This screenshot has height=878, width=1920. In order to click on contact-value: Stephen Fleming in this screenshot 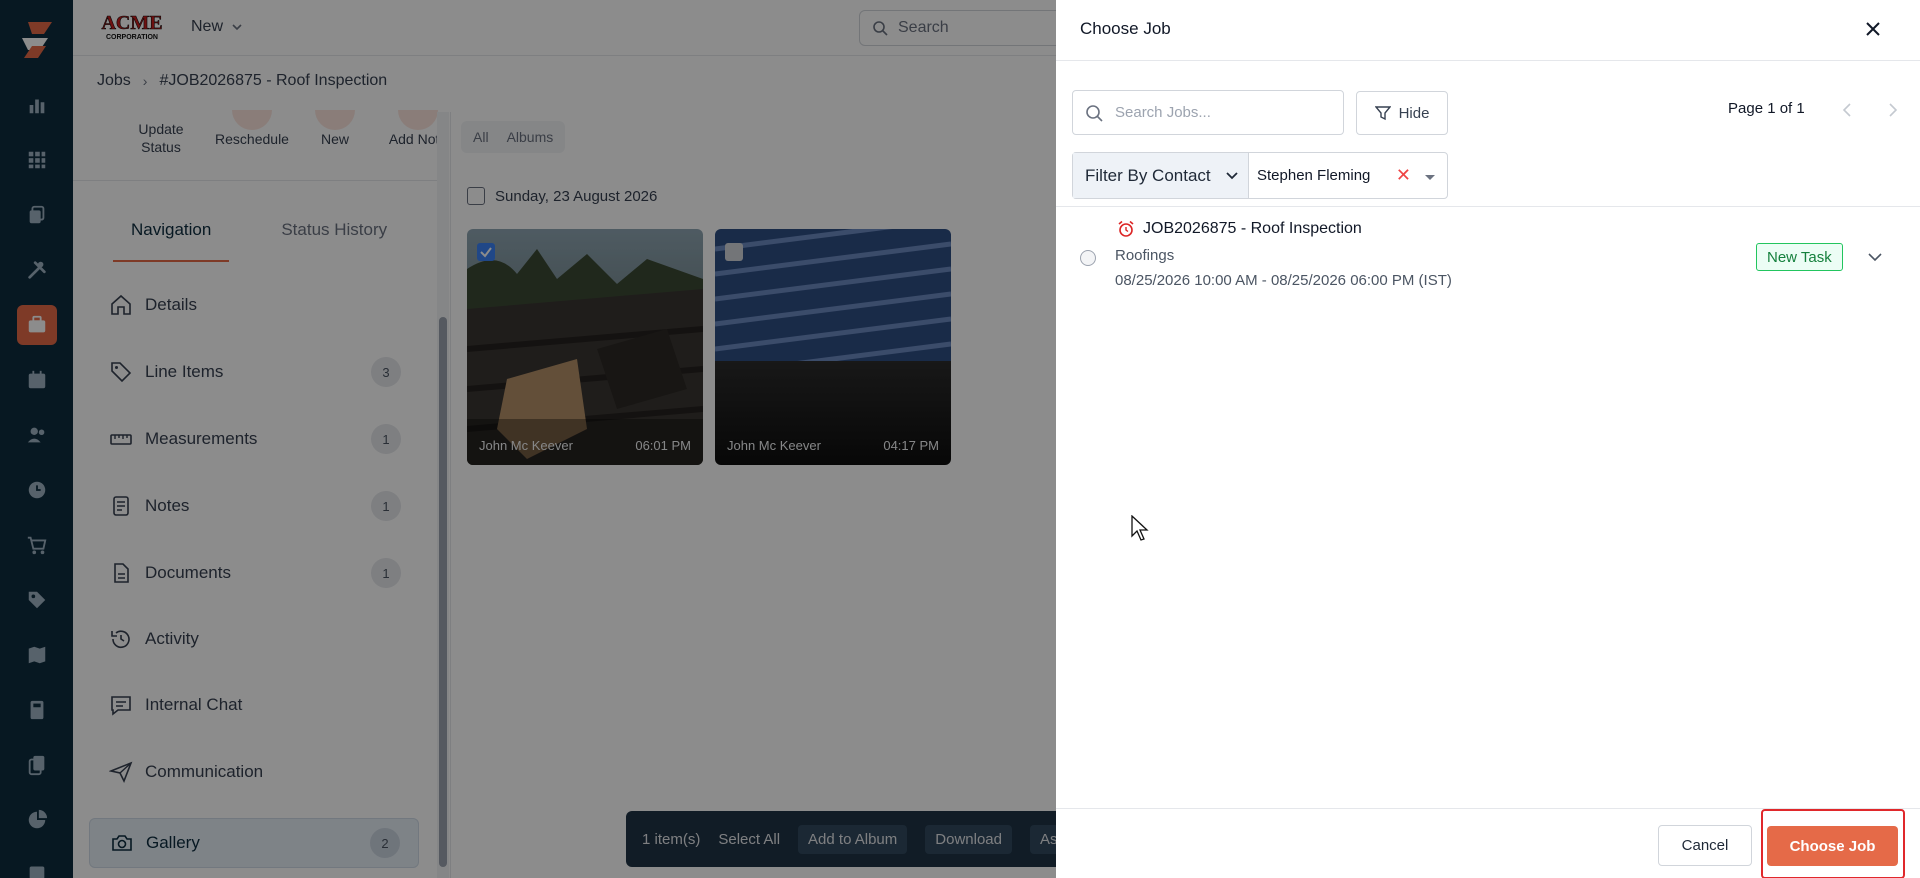, I will do `click(1314, 175)`.